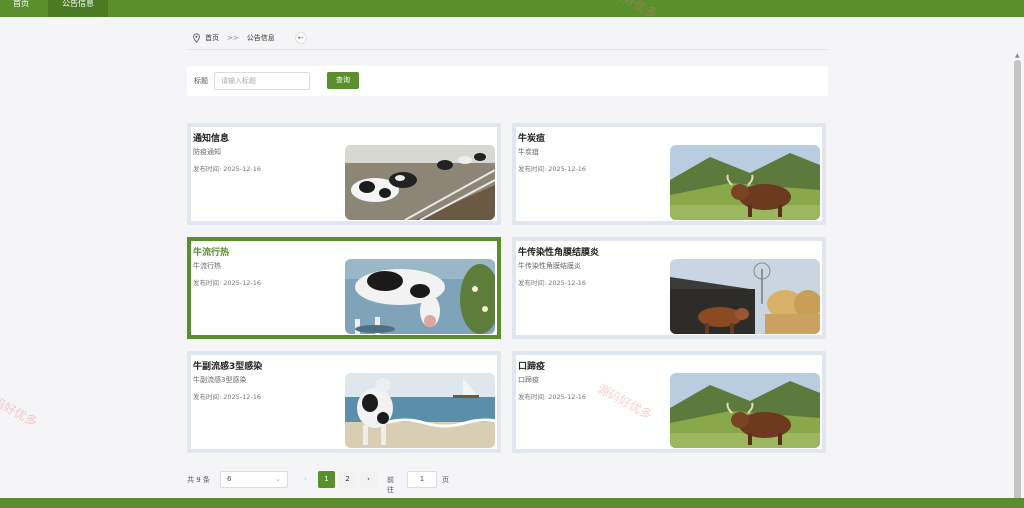 This screenshot has width=1024, height=508. What do you see at coordinates (507, 81) in the screenshot?
I see `search-bar: 标题 请输入标题 查询` at bounding box center [507, 81].